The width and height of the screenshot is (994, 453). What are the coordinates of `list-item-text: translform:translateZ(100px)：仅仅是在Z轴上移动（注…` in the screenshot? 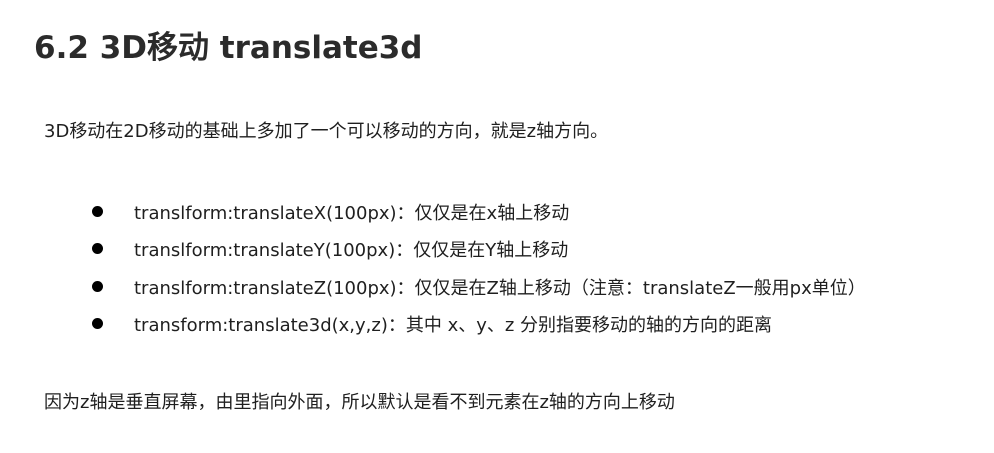 It's located at (500, 288).